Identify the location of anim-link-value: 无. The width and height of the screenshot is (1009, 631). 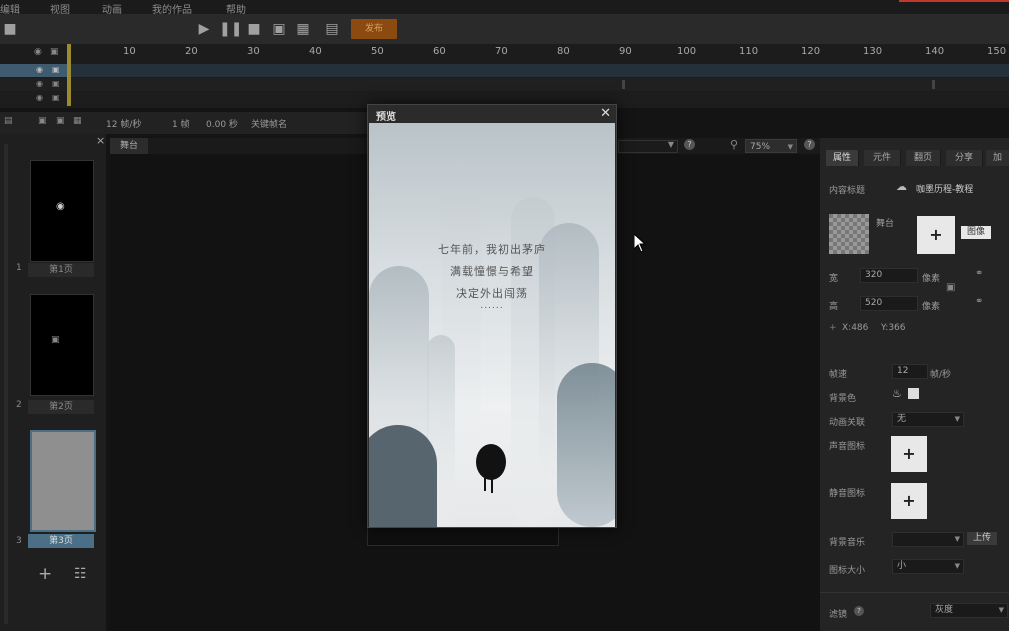
(902, 419).